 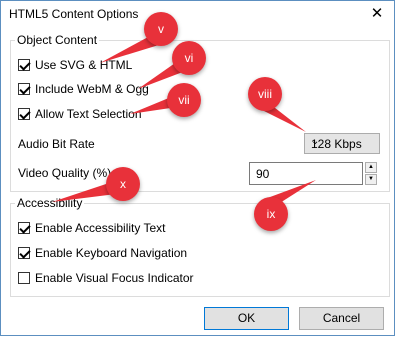 What do you see at coordinates (123, 184) in the screenshot?
I see `callout-marker-x: x` at bounding box center [123, 184].